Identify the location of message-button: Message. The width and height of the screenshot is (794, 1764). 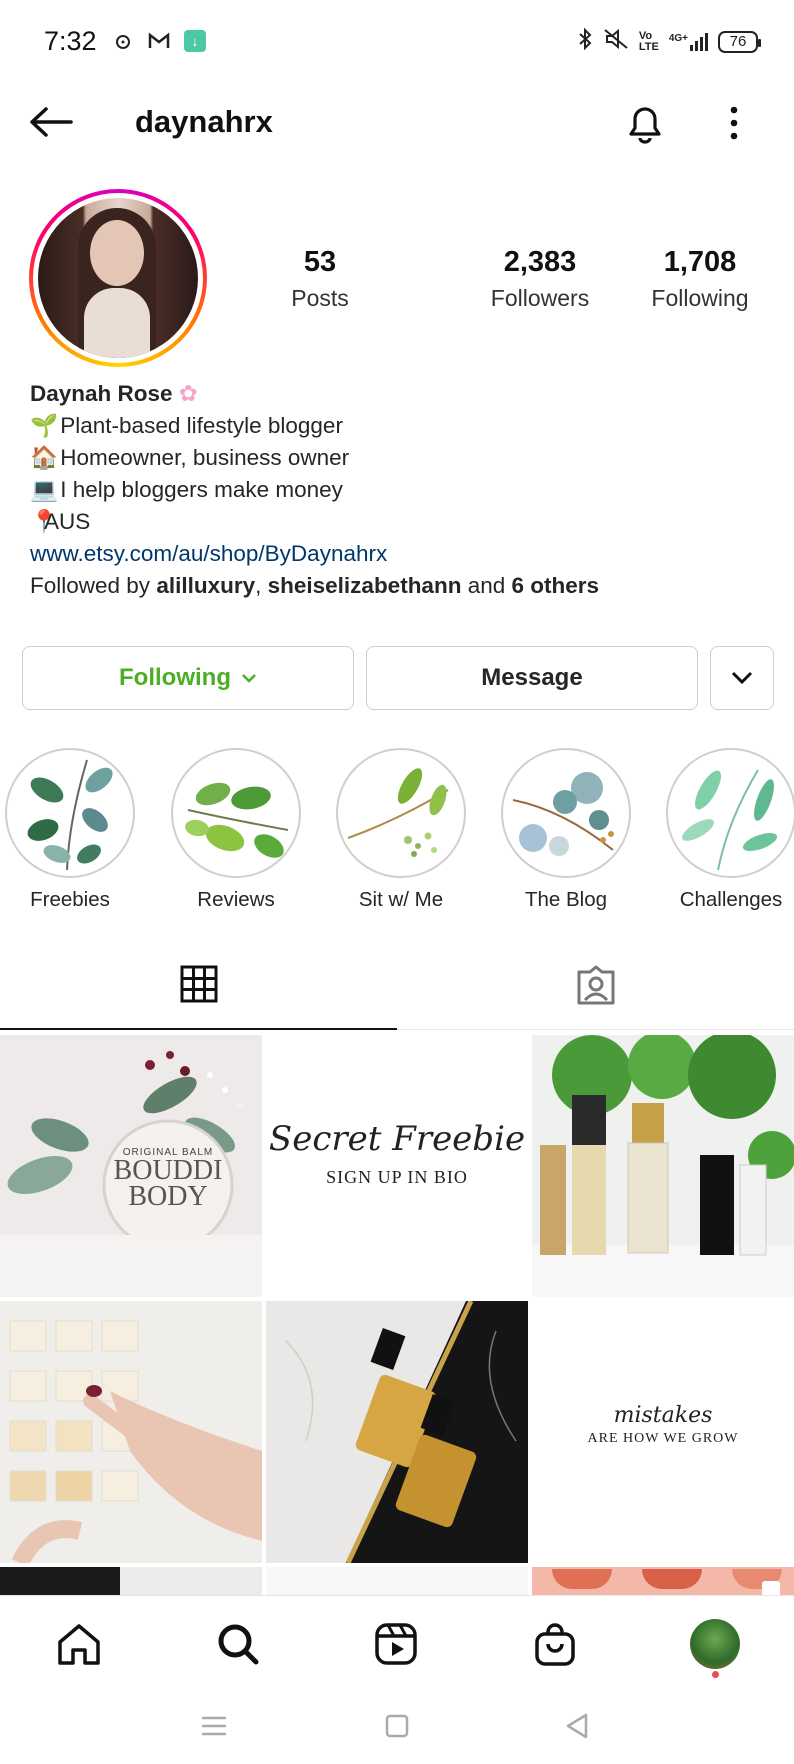
(532, 678).